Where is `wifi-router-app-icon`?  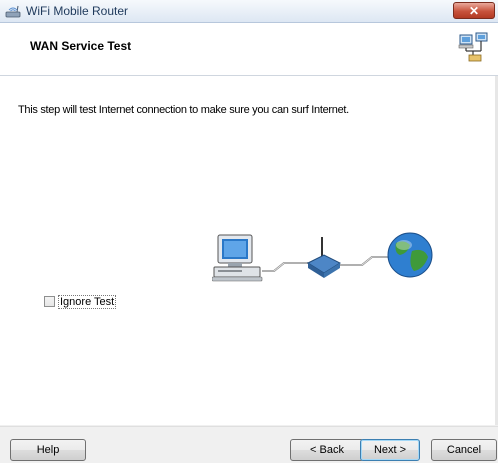
wifi-router-app-icon is located at coordinates (13, 11).